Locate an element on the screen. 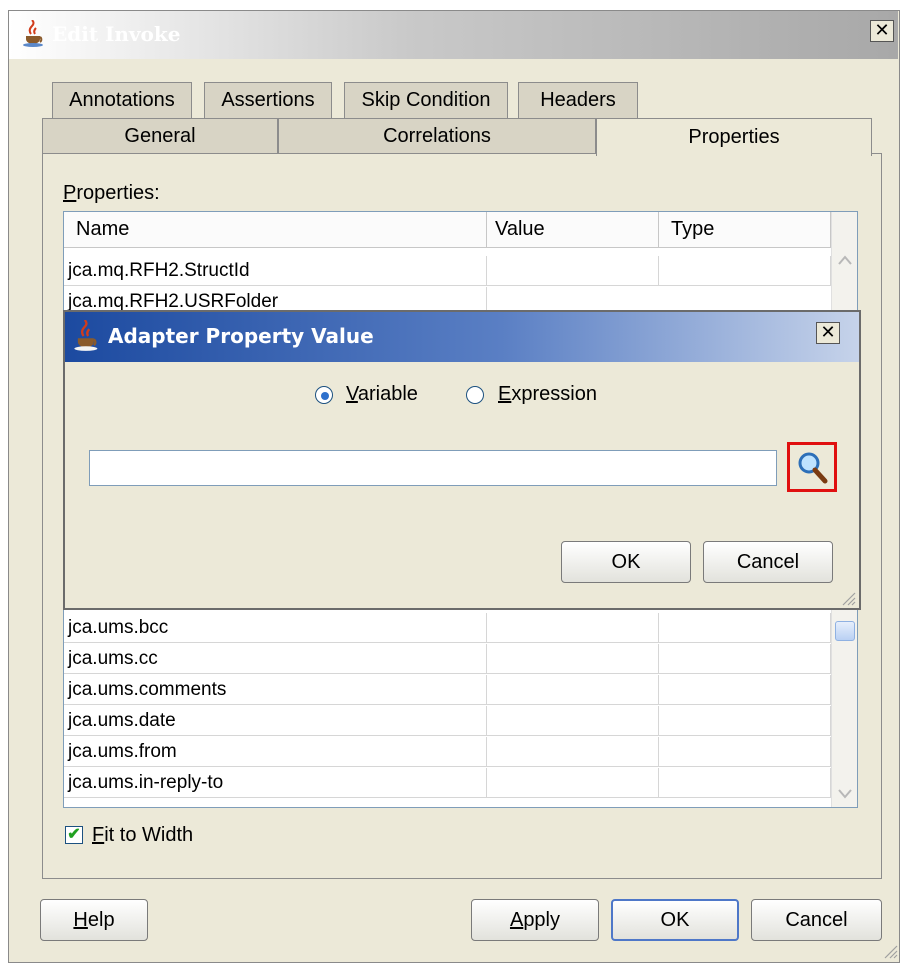  variable-radio is located at coordinates (324, 395).